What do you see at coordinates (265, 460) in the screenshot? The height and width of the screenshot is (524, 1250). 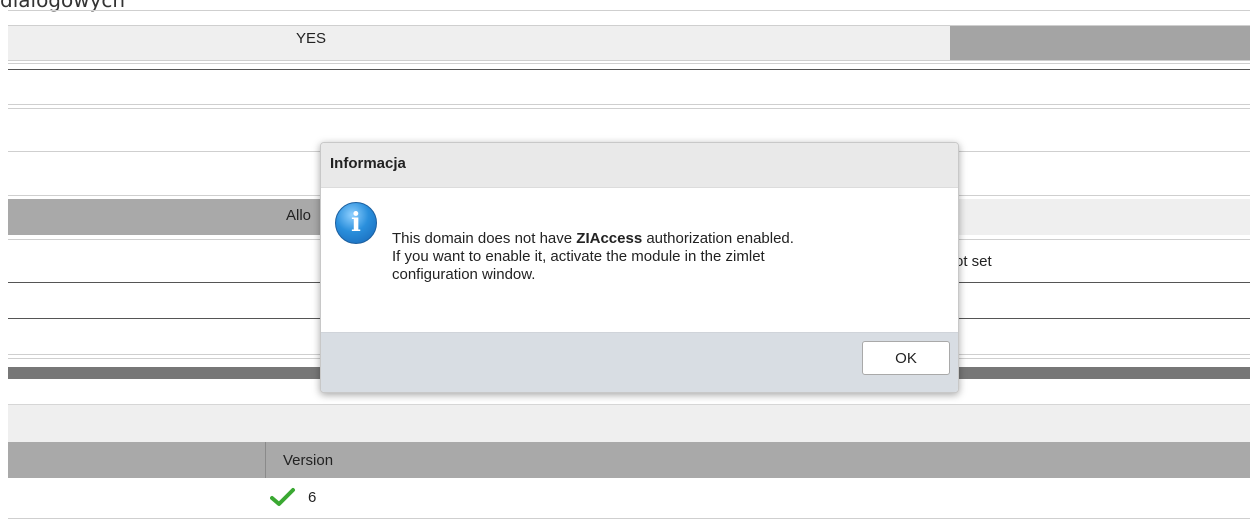 I see `column-separator` at bounding box center [265, 460].